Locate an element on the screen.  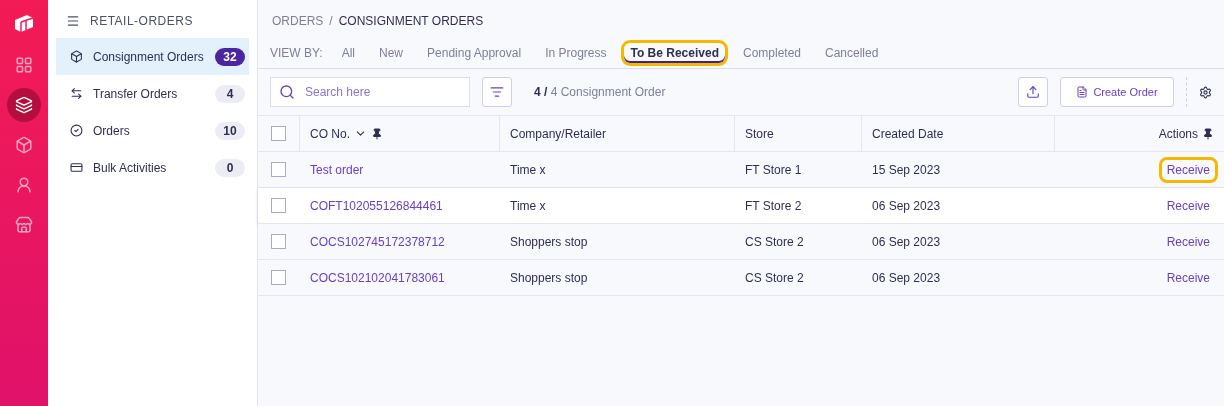
view-by-label: VIEW BY: is located at coordinates (296, 53).